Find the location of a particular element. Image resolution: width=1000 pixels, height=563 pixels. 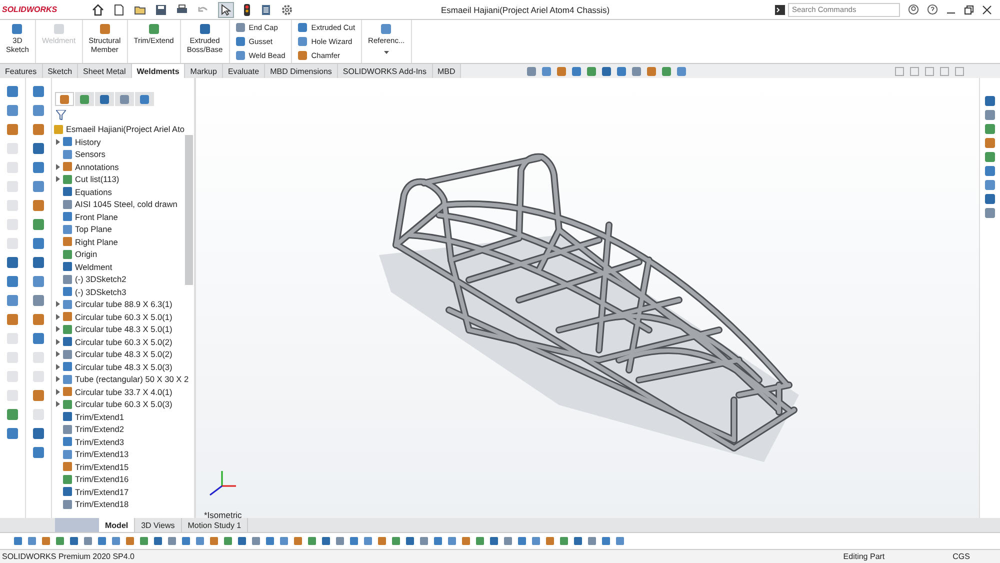

traffic-light-icon is located at coordinates (247, 10).